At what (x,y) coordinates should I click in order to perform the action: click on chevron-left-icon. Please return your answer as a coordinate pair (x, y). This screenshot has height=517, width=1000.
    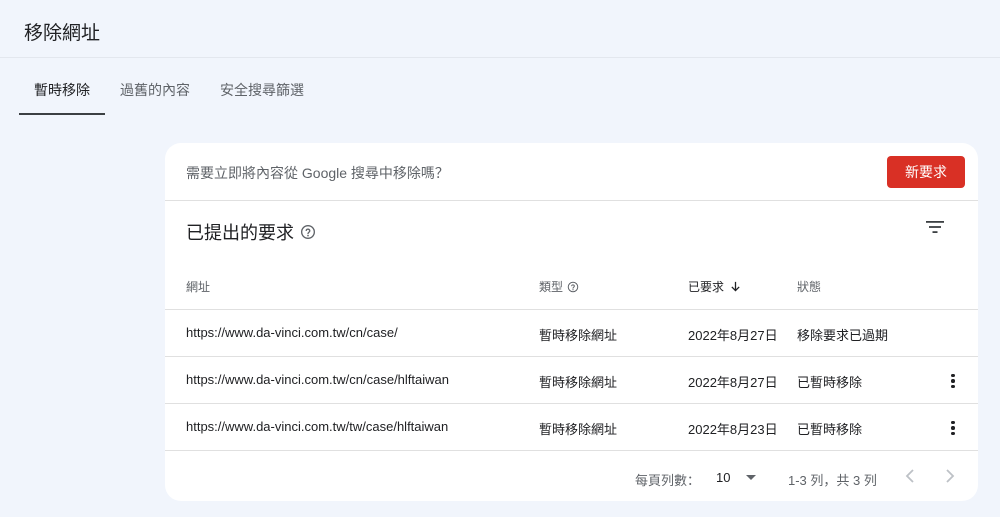
    Looking at the image, I should click on (910, 476).